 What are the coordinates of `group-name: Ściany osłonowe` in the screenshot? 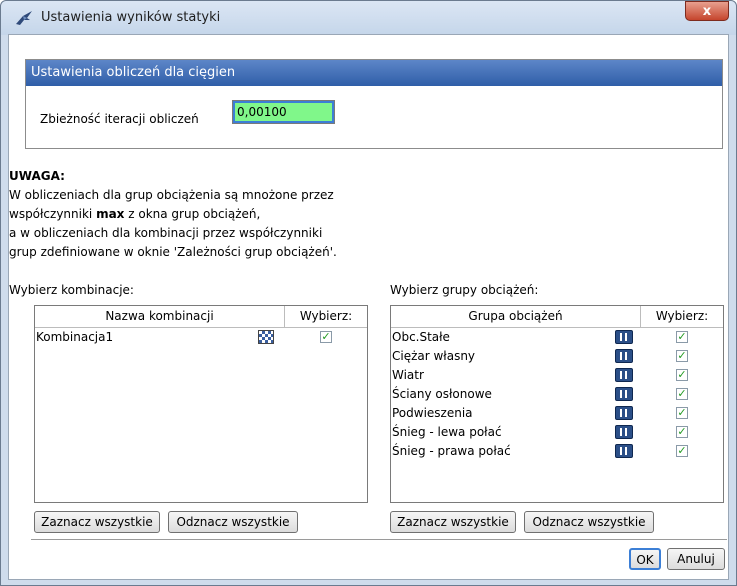 It's located at (442, 394).